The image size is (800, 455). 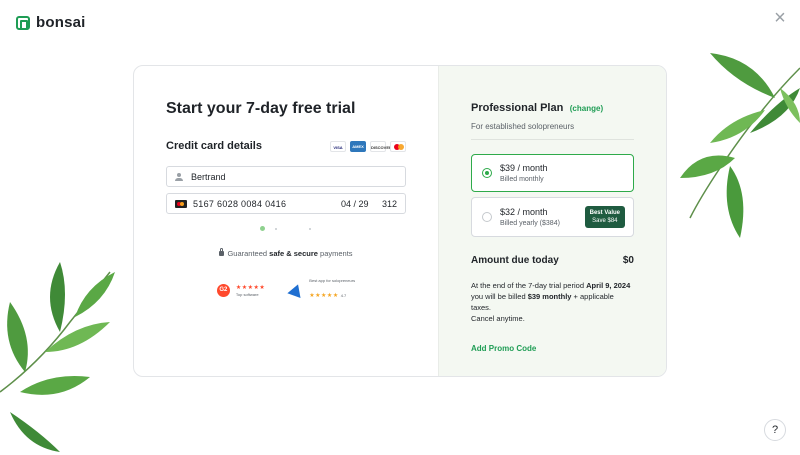 What do you see at coordinates (529, 285) in the screenshot?
I see `note-text: At the end of the 7-day trial period` at bounding box center [529, 285].